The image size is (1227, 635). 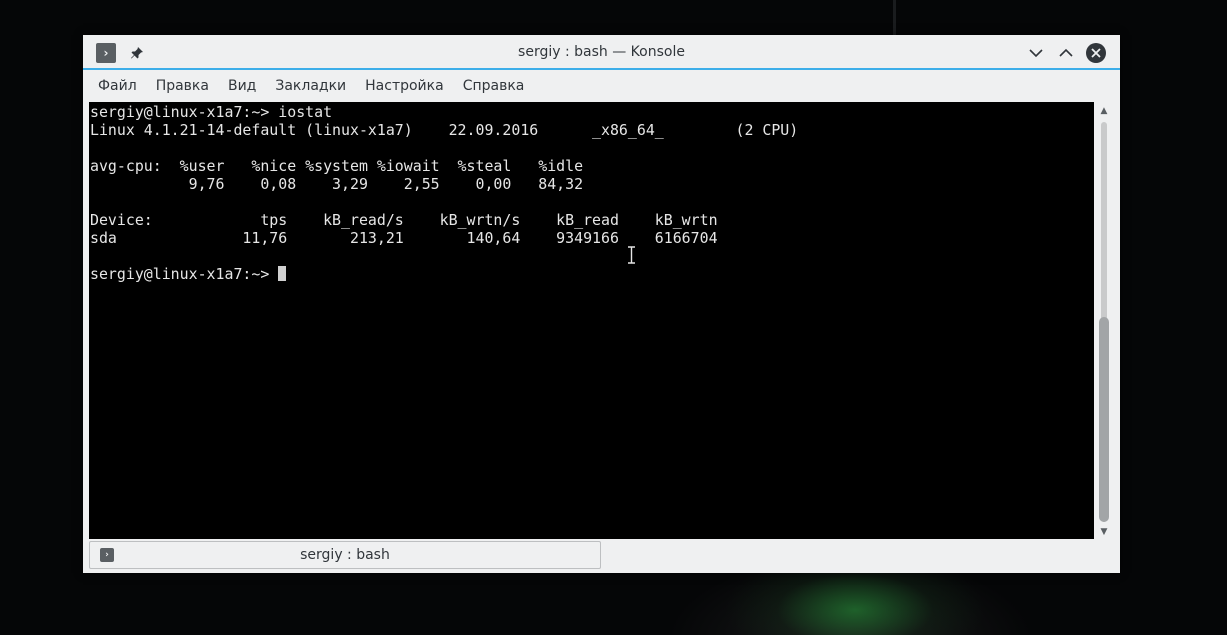 I want to click on window-title: sergiy : bash — Konsole, so click(x=601, y=52).